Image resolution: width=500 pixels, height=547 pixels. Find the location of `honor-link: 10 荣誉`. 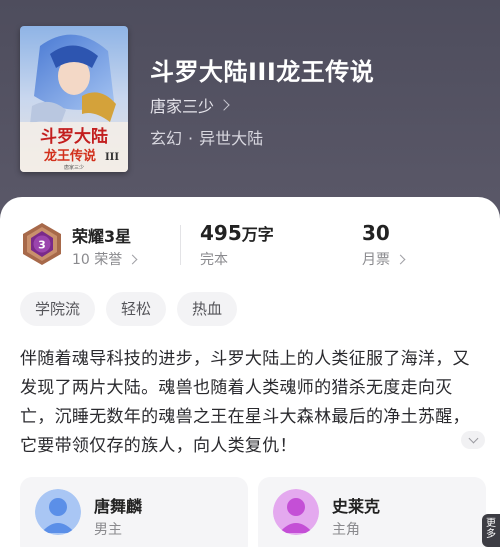

honor-link: 10 荣誉 is located at coordinates (105, 259).